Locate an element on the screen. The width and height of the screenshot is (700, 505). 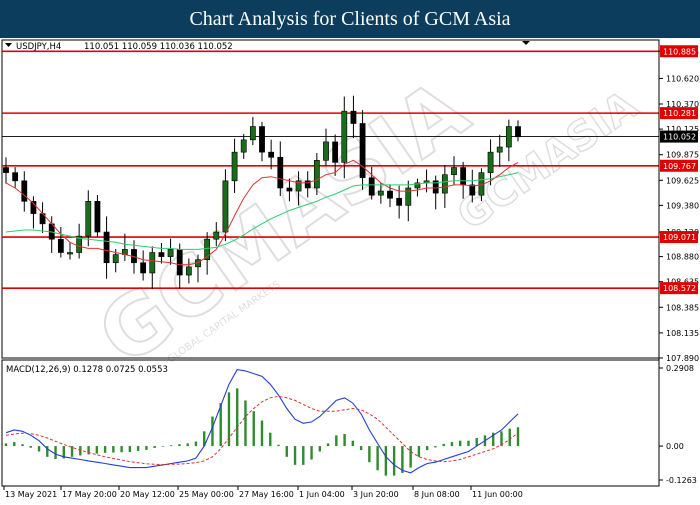
price-tick-label: 107.890 is located at coordinates (682, 358).